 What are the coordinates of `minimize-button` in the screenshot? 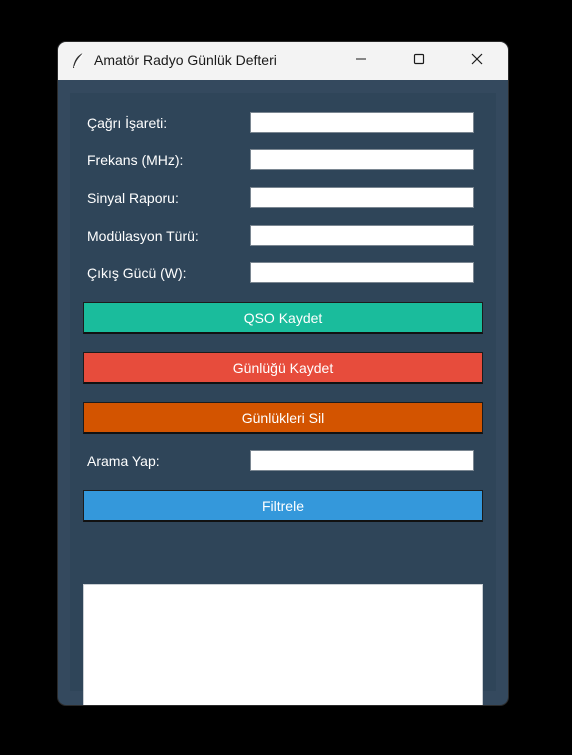 It's located at (361, 61).